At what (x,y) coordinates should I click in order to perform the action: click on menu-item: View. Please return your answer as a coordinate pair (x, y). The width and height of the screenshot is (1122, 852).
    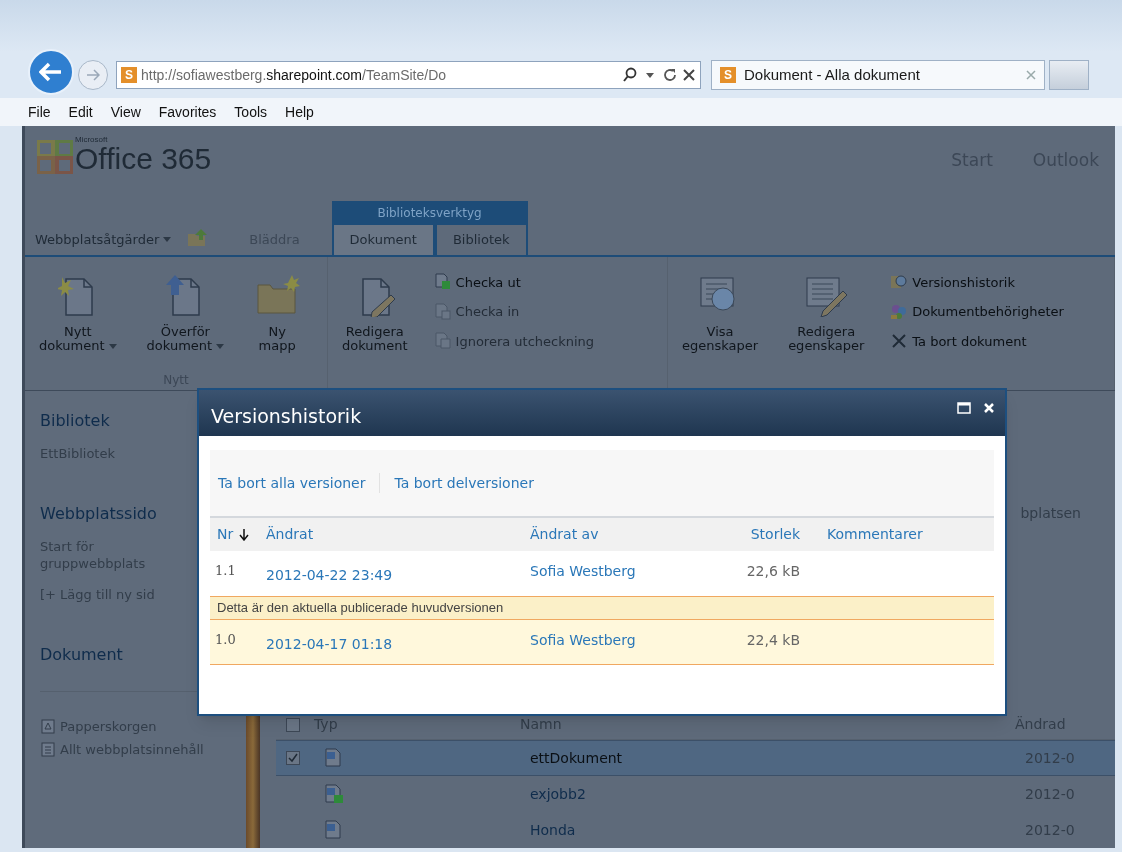
    Looking at the image, I should click on (125, 112).